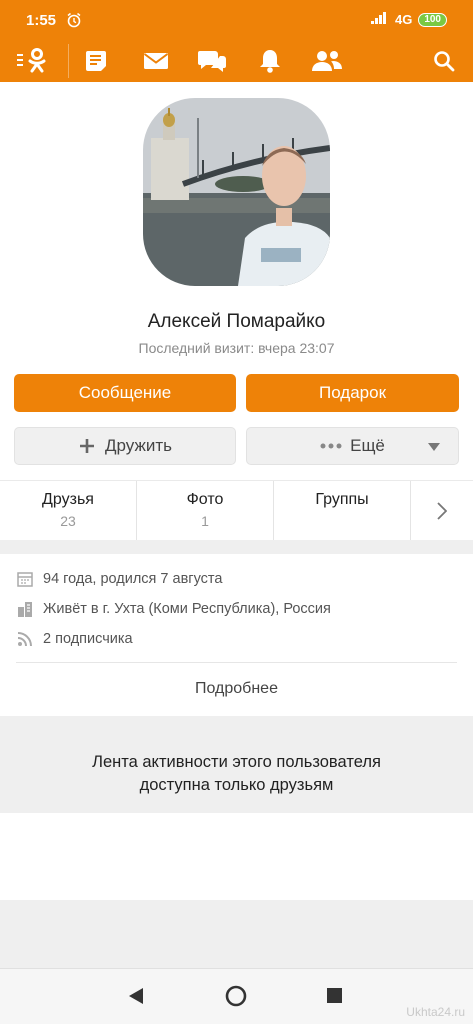  What do you see at coordinates (236, 321) in the screenshot?
I see `profile-name: Алексей Помарайко` at bounding box center [236, 321].